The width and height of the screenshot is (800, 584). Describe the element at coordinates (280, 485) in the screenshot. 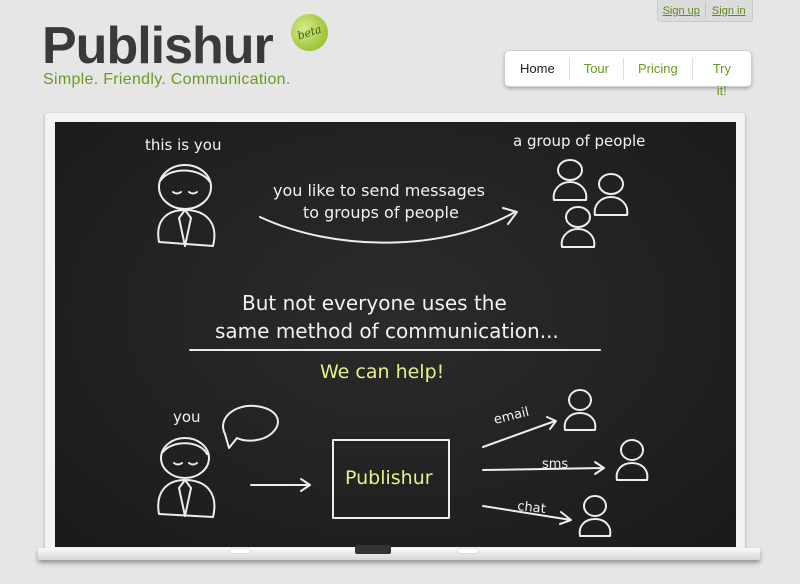

I see `arrow-to-box-icon` at that location.